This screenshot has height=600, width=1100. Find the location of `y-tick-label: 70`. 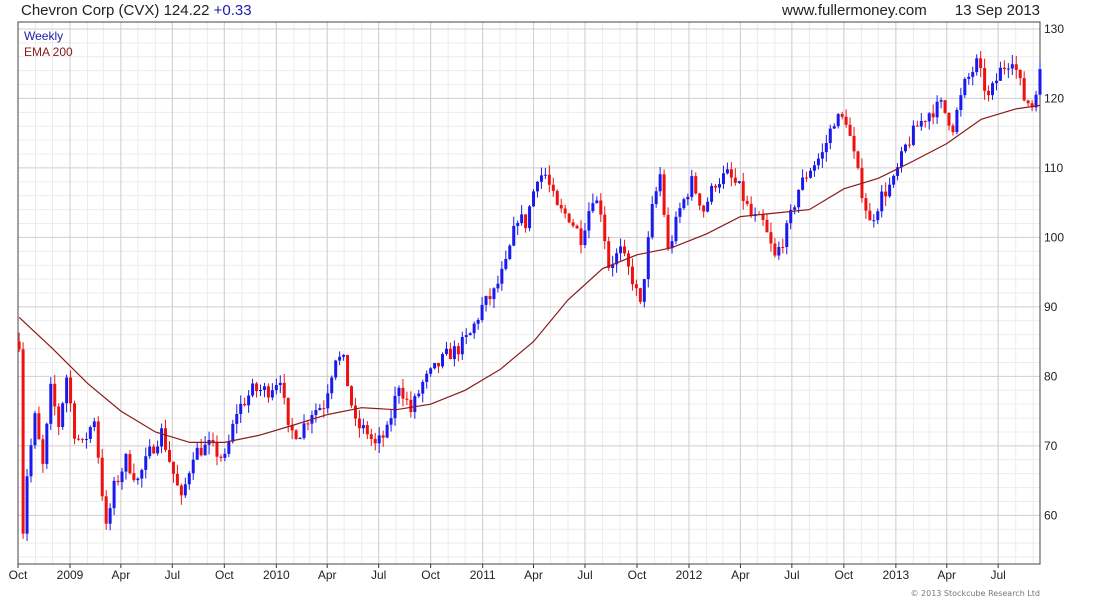

y-tick-label: 70 is located at coordinates (1051, 446).